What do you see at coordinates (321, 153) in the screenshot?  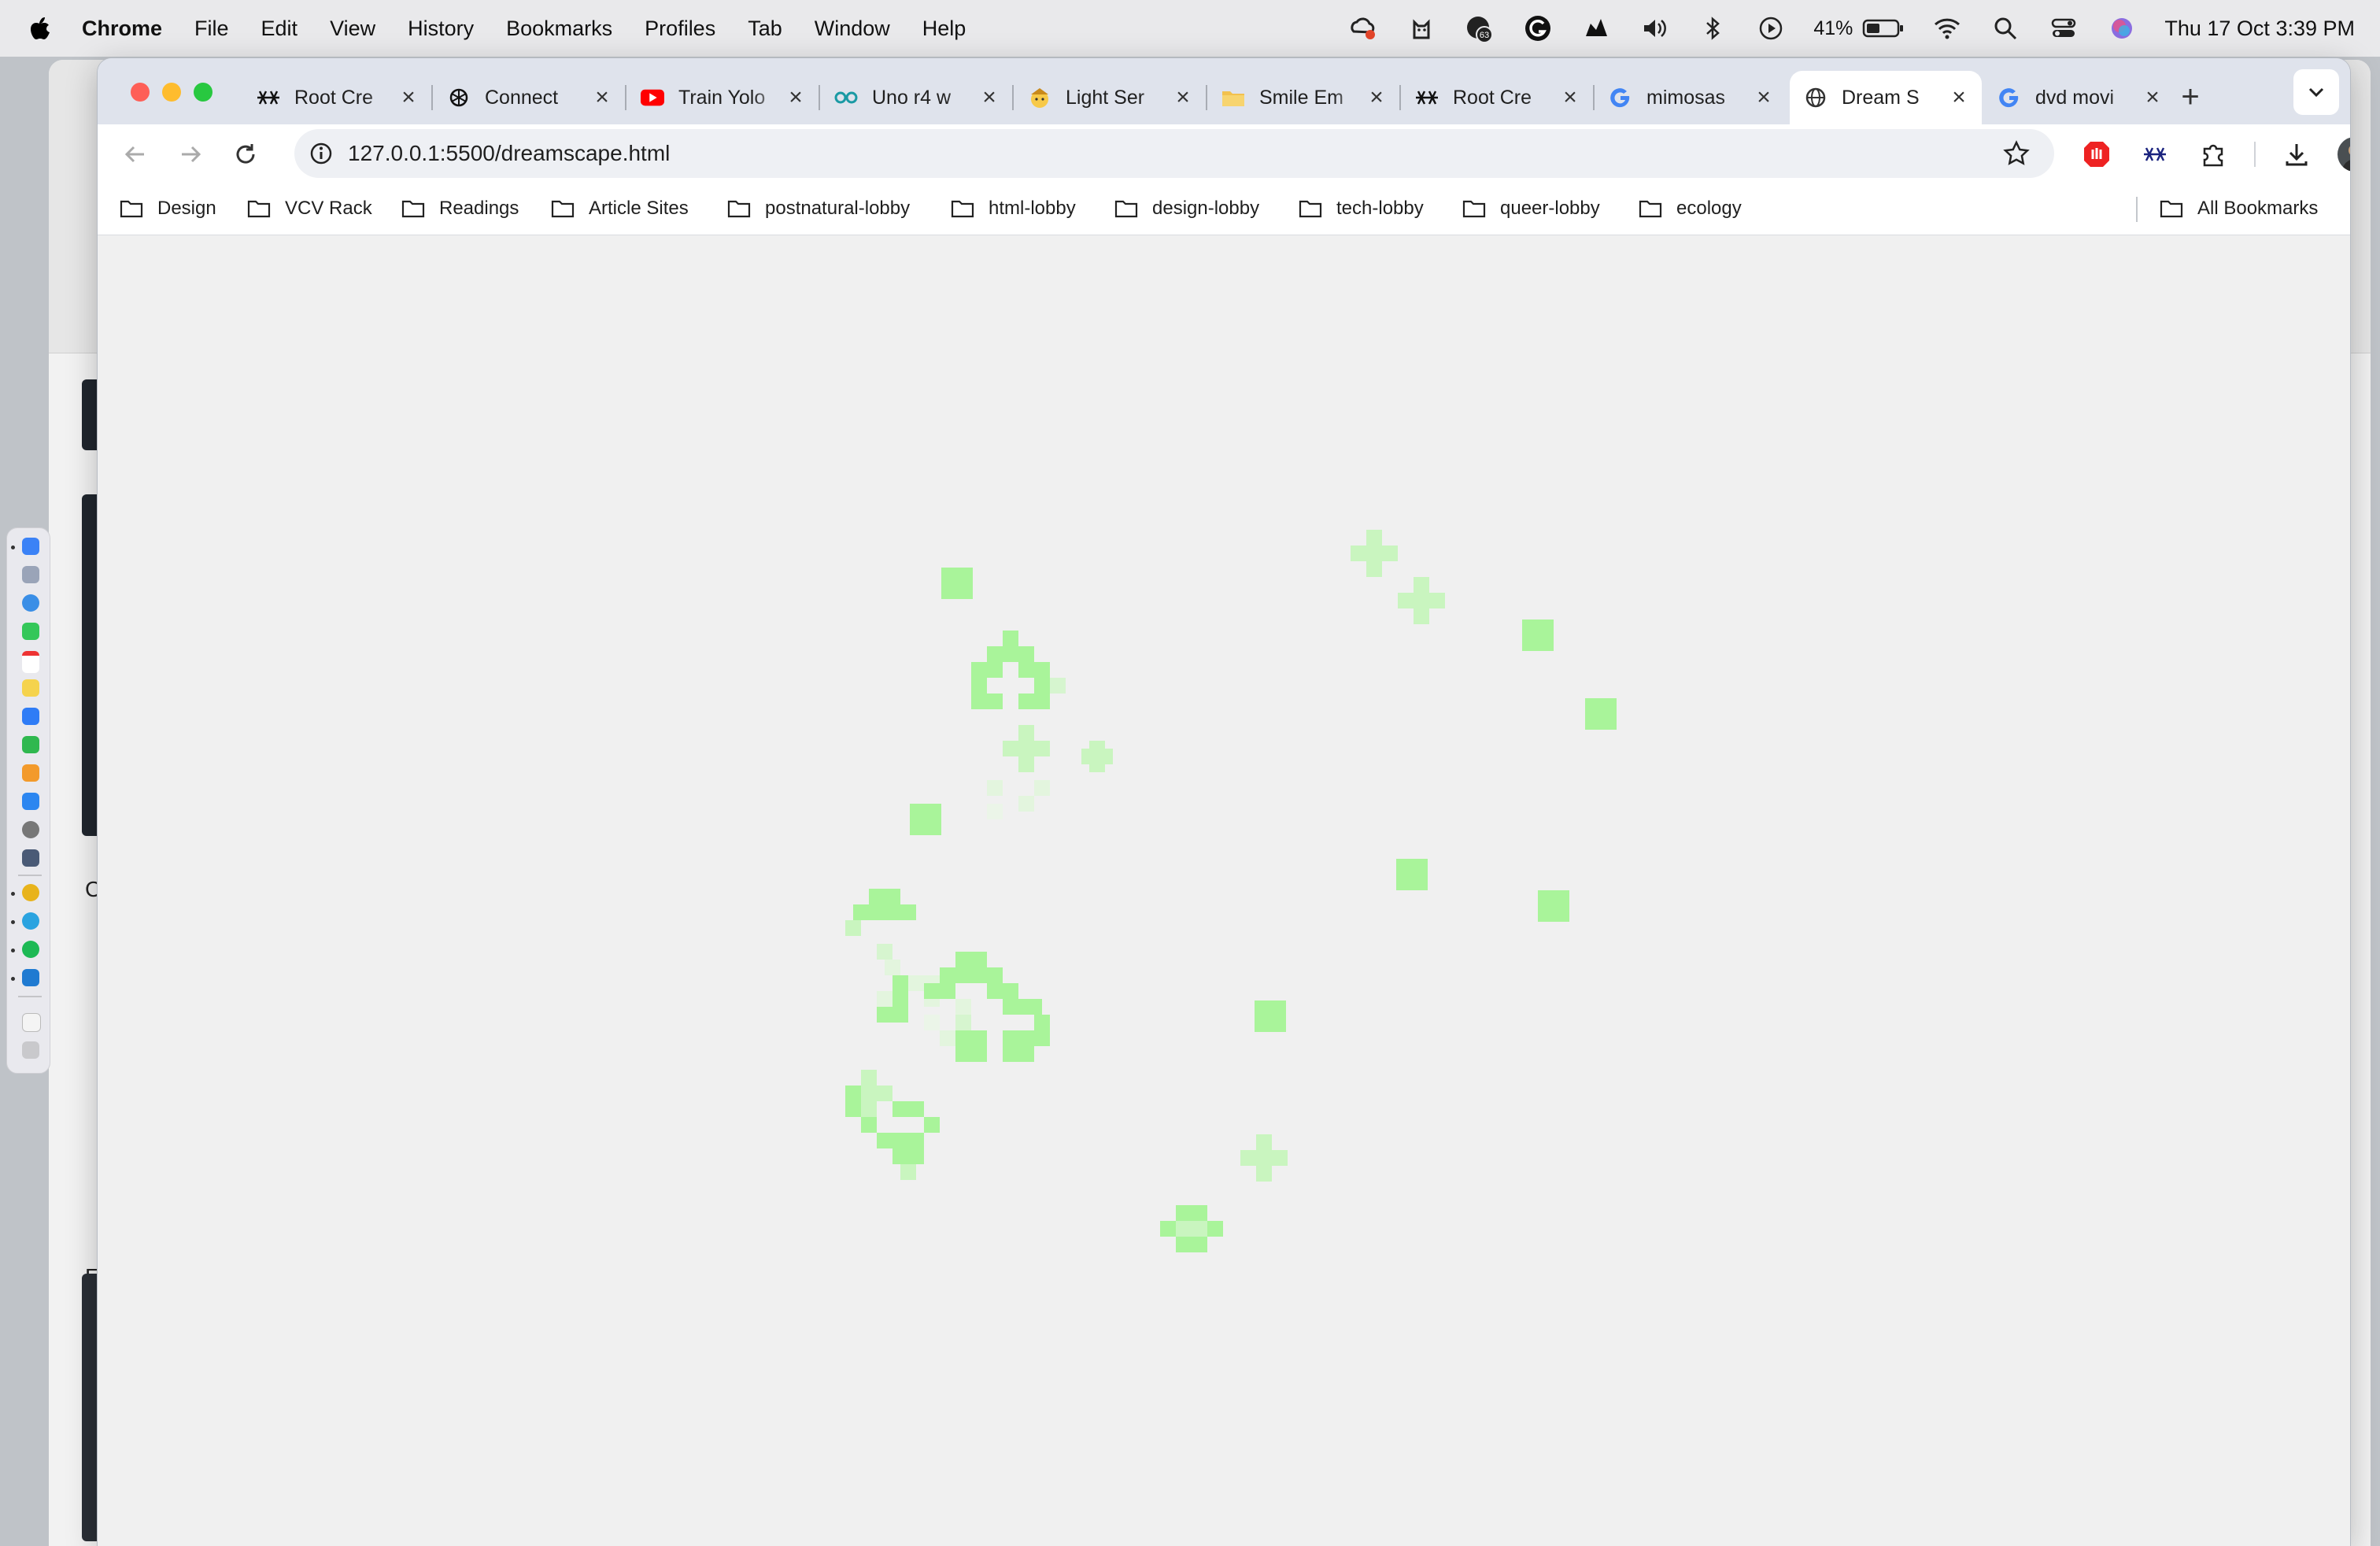 I see `site-info-icon` at bounding box center [321, 153].